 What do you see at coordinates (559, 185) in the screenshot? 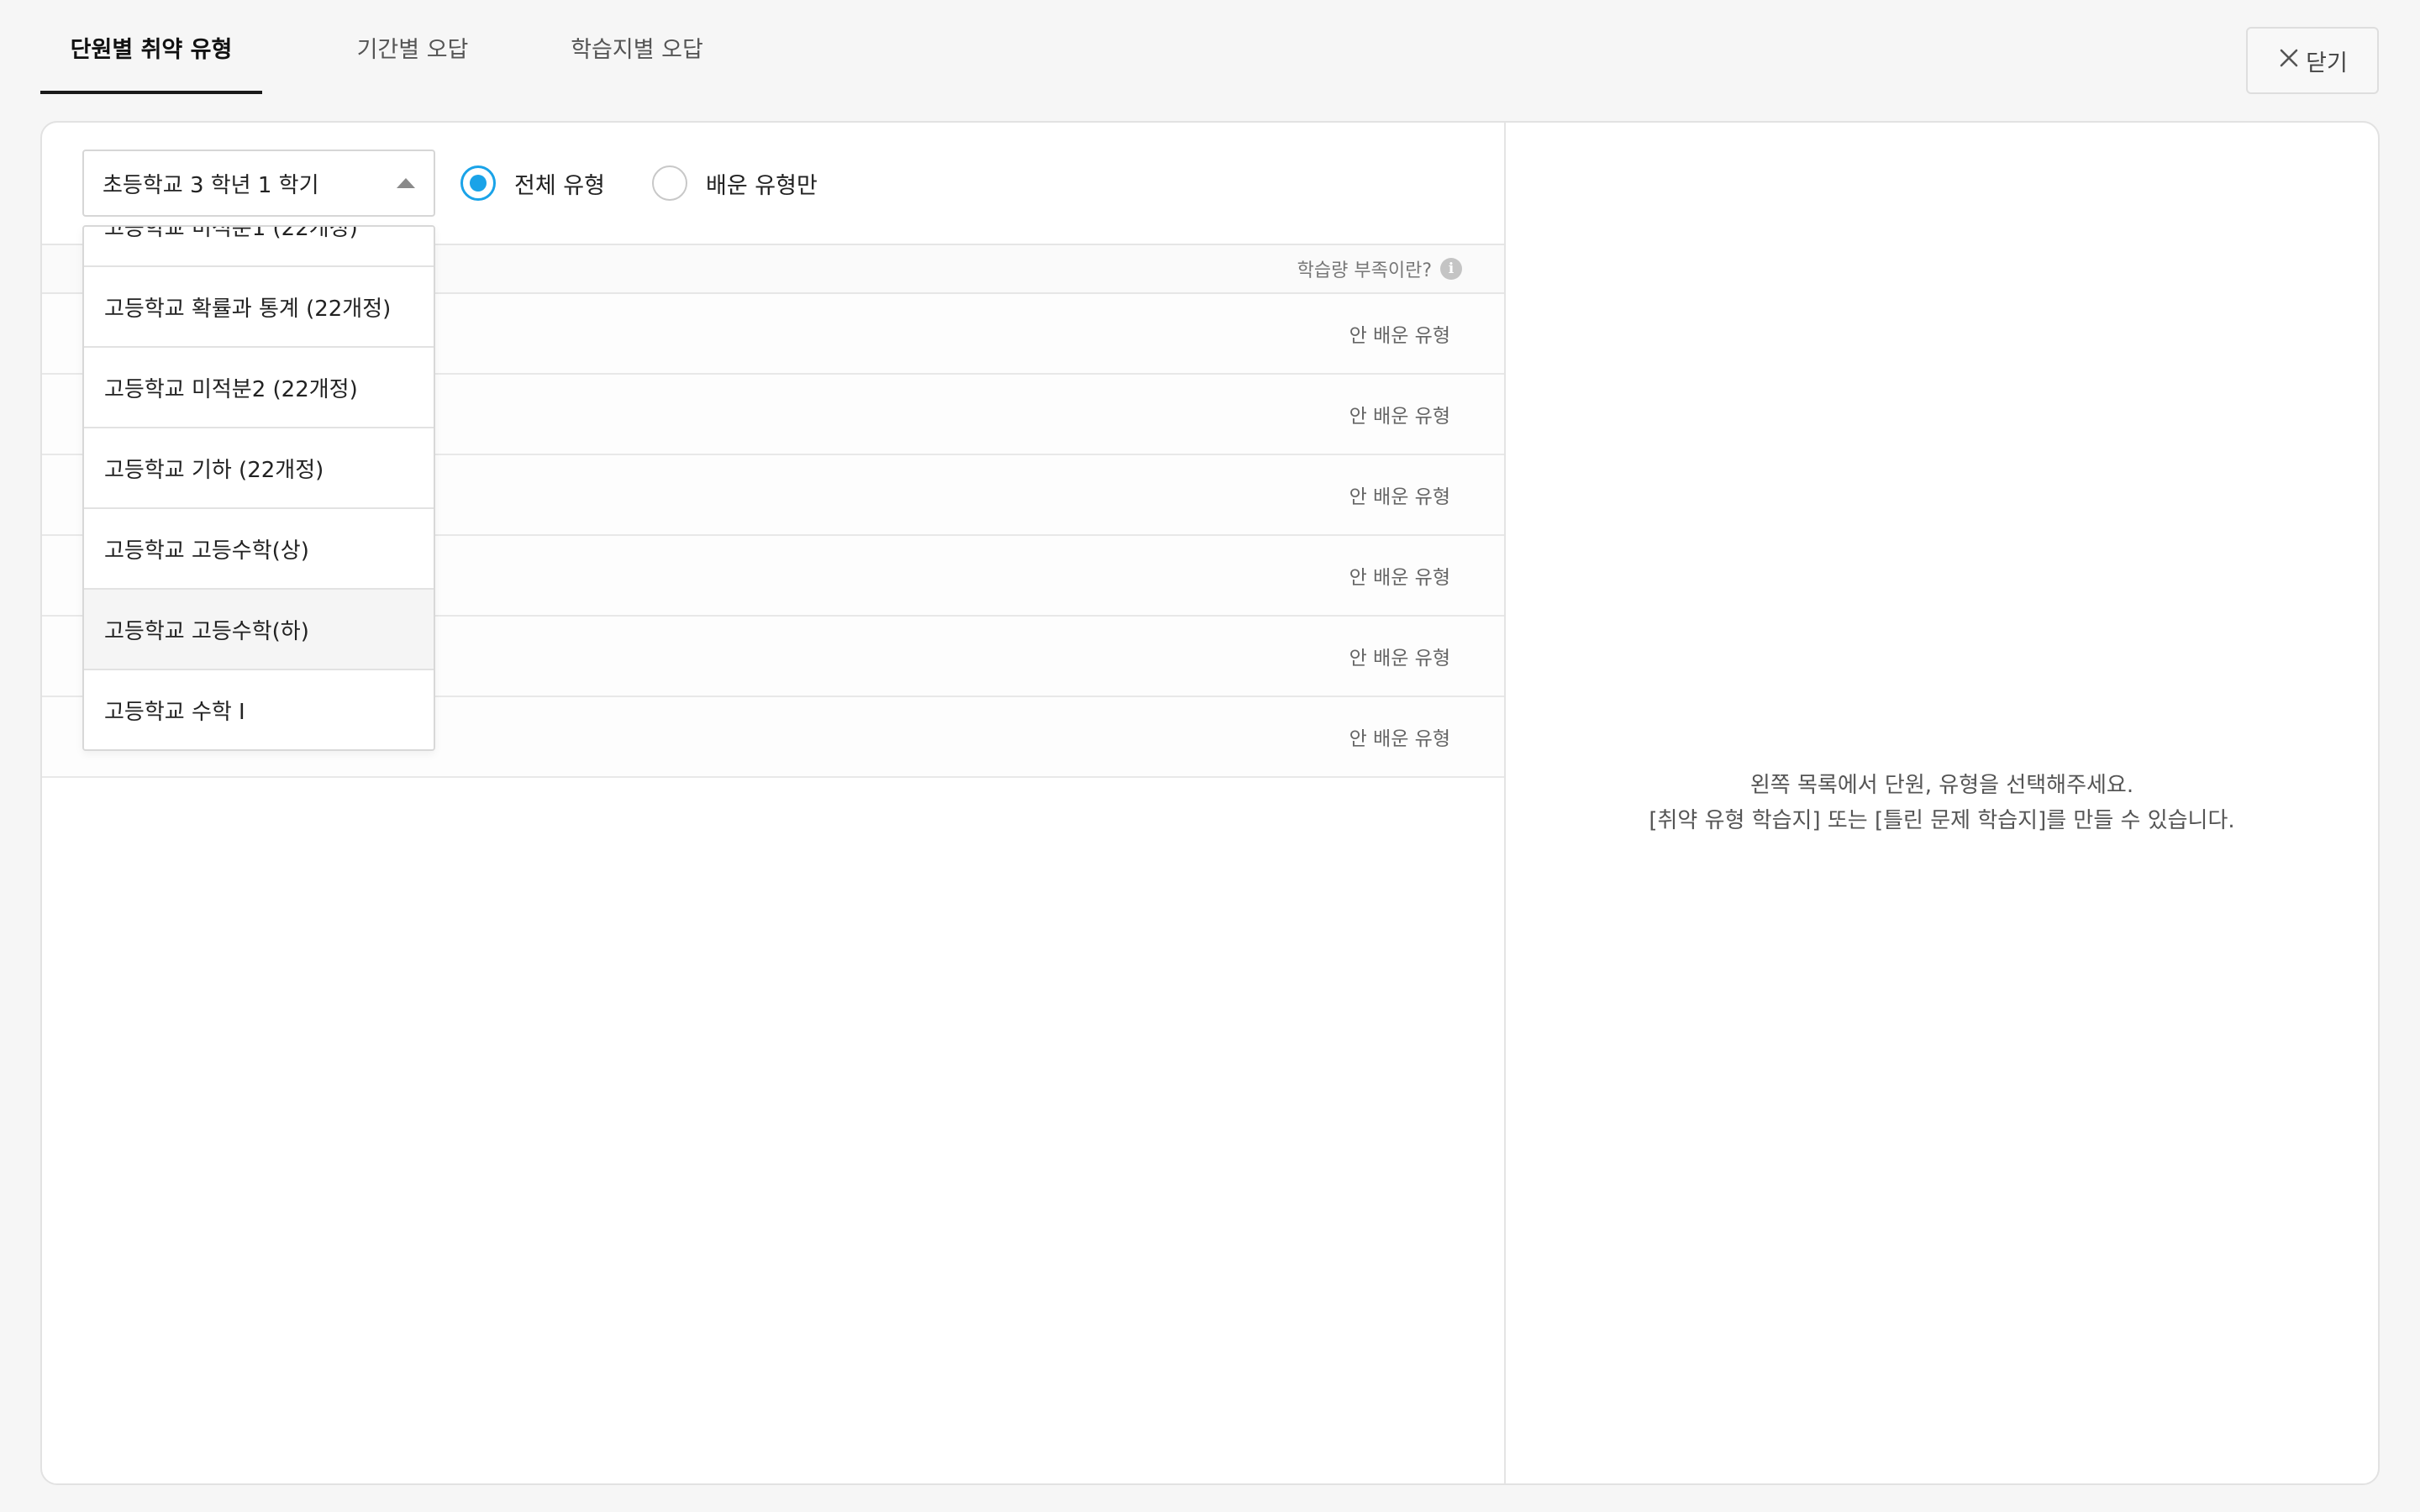
I see `radio-all-types-label: 전체 유형` at bounding box center [559, 185].